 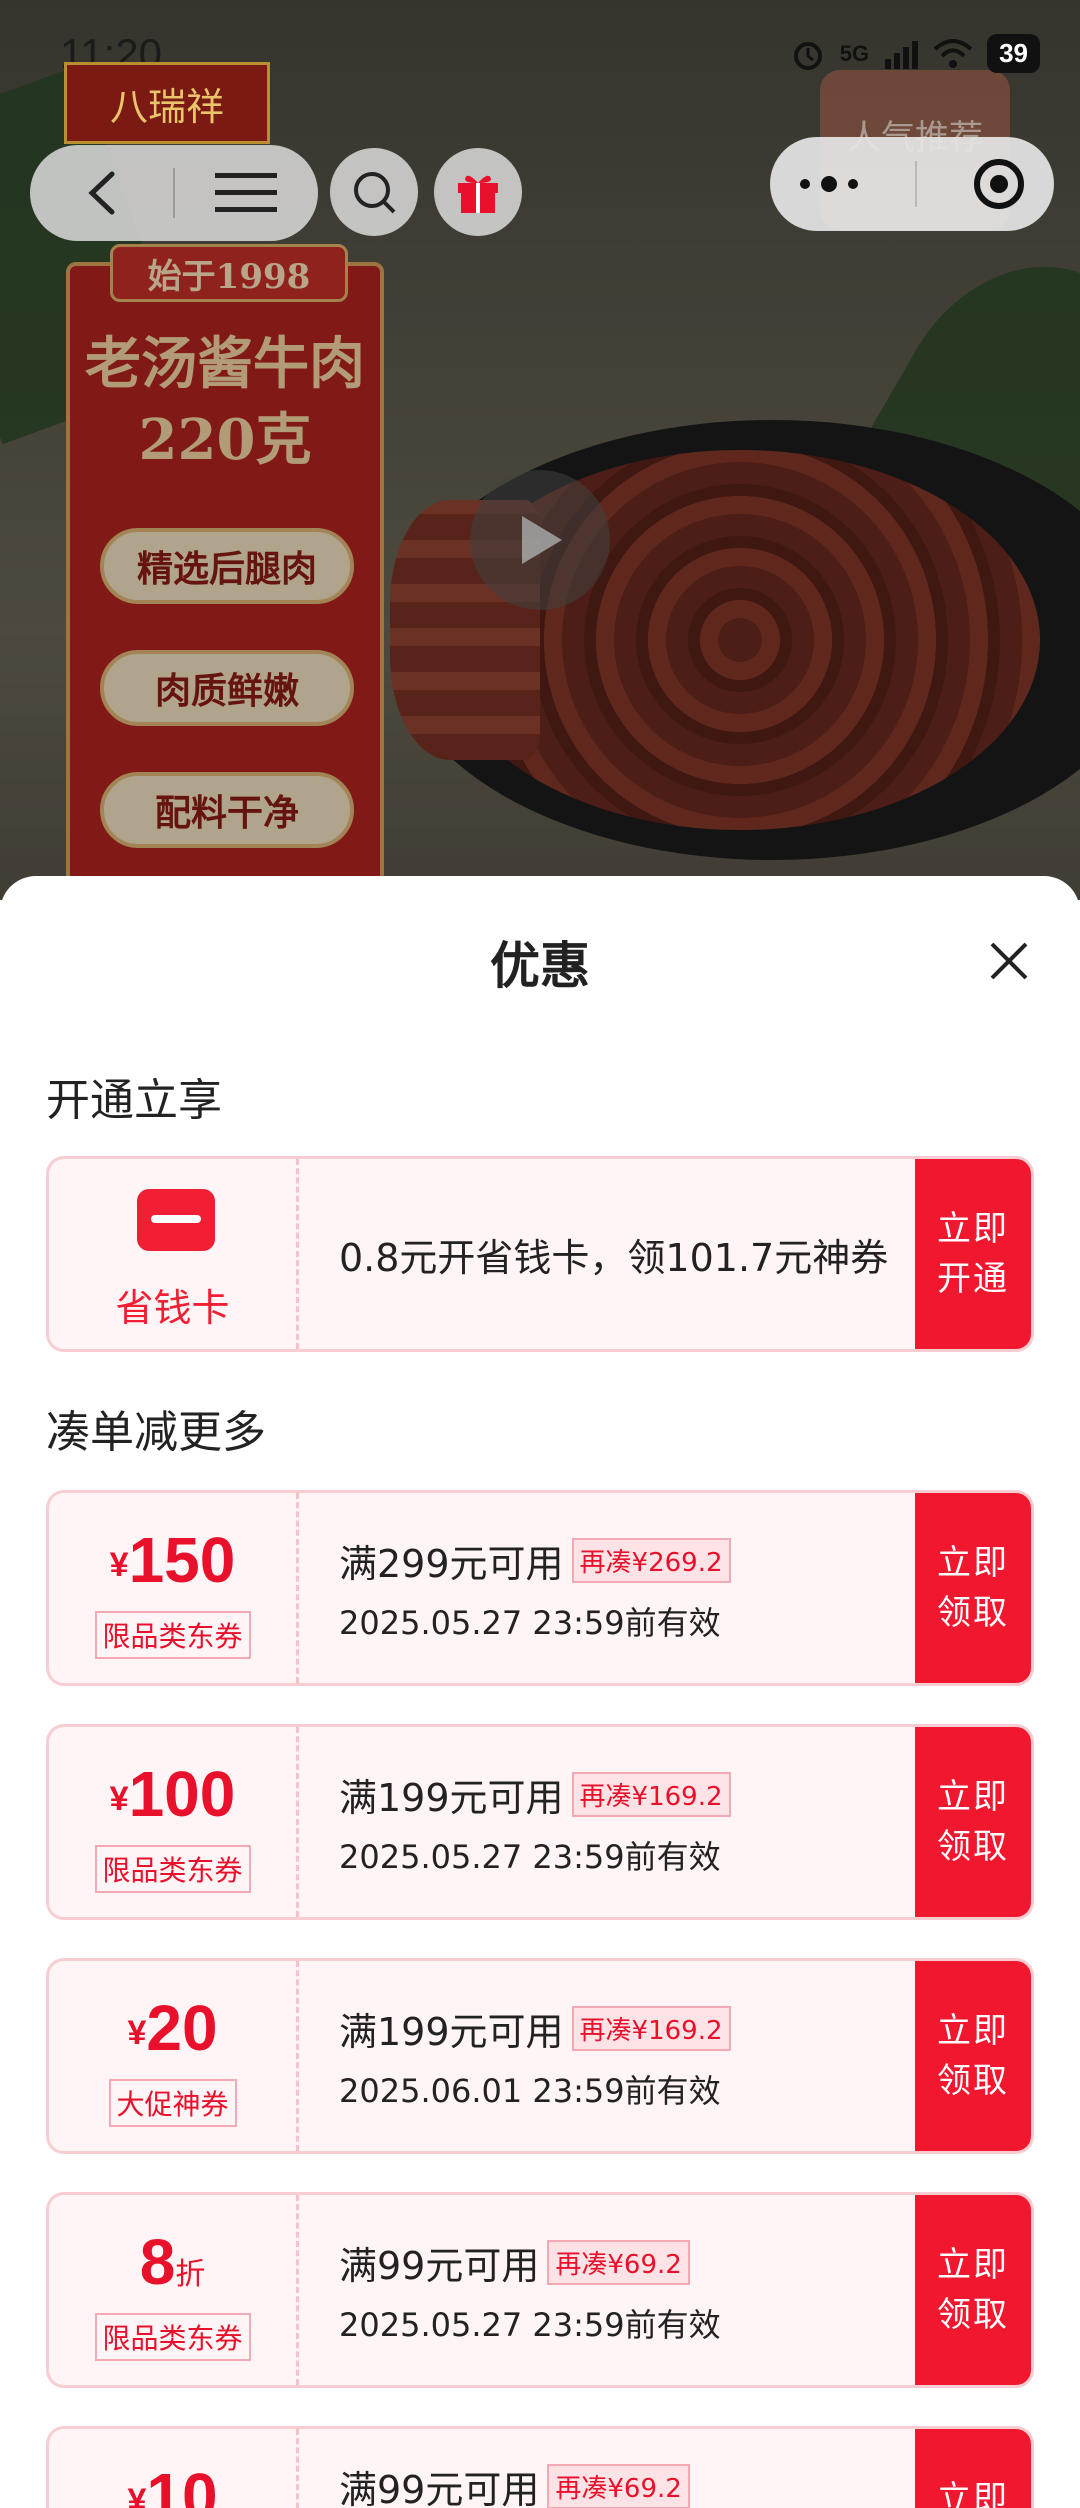 What do you see at coordinates (176, 1220) in the screenshot?
I see `card-icon` at bounding box center [176, 1220].